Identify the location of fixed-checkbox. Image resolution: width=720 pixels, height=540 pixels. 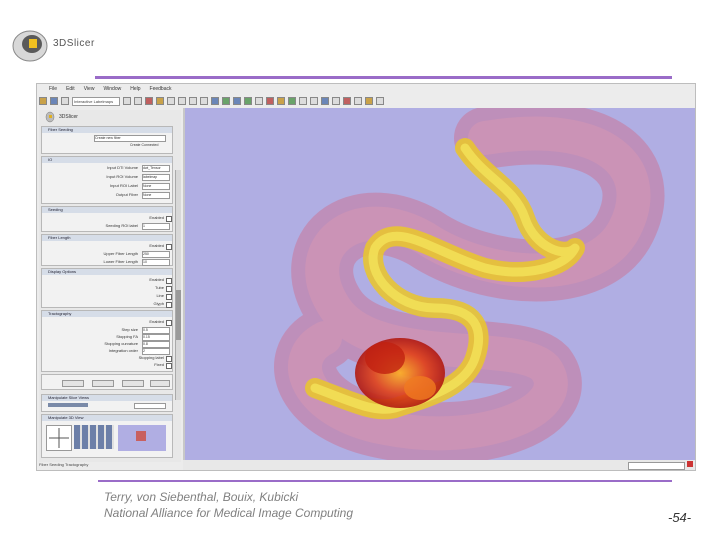
(169, 366).